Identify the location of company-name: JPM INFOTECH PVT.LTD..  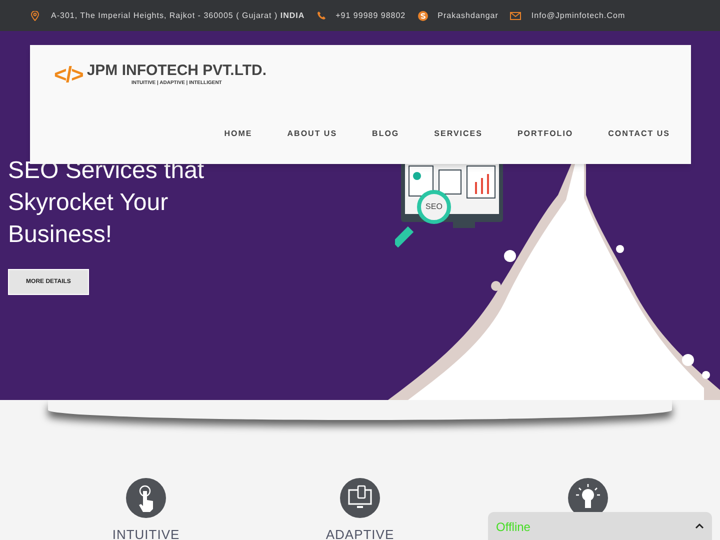
(176, 70).